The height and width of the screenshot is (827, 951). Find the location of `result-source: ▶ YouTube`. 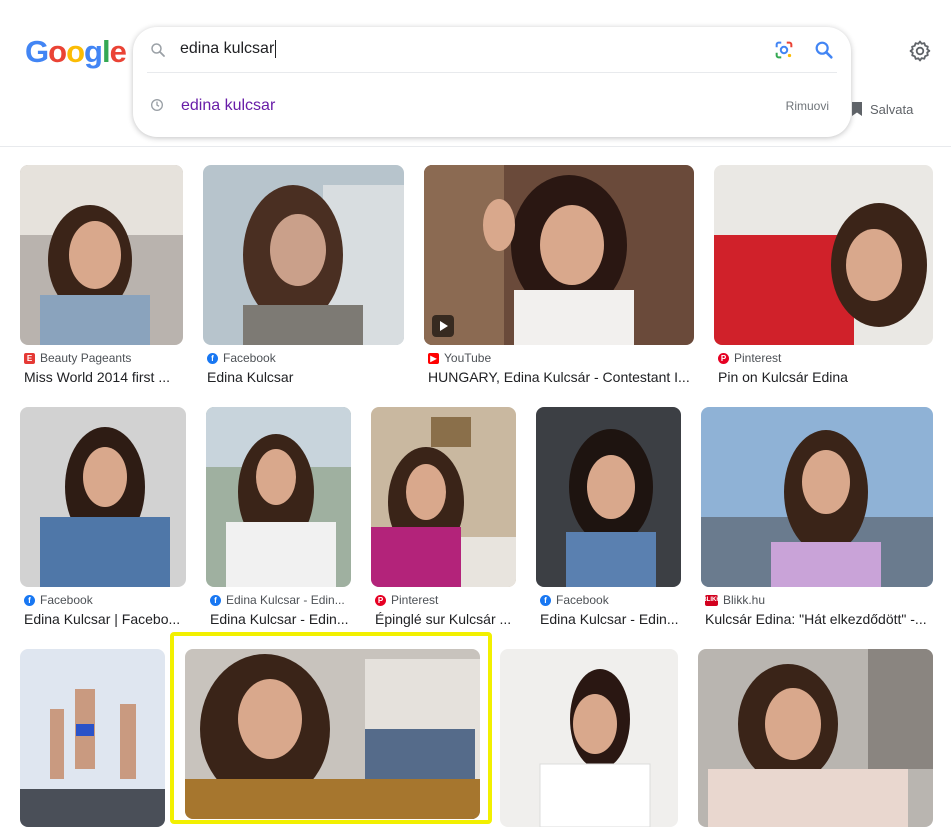

result-source: ▶ YouTube is located at coordinates (459, 358).